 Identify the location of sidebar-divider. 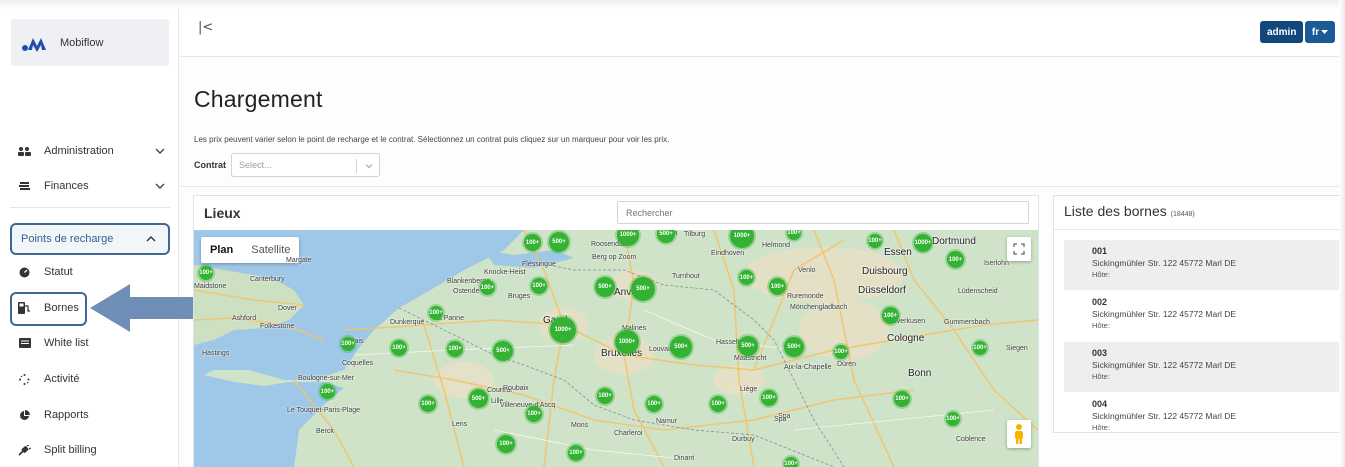
(90, 207).